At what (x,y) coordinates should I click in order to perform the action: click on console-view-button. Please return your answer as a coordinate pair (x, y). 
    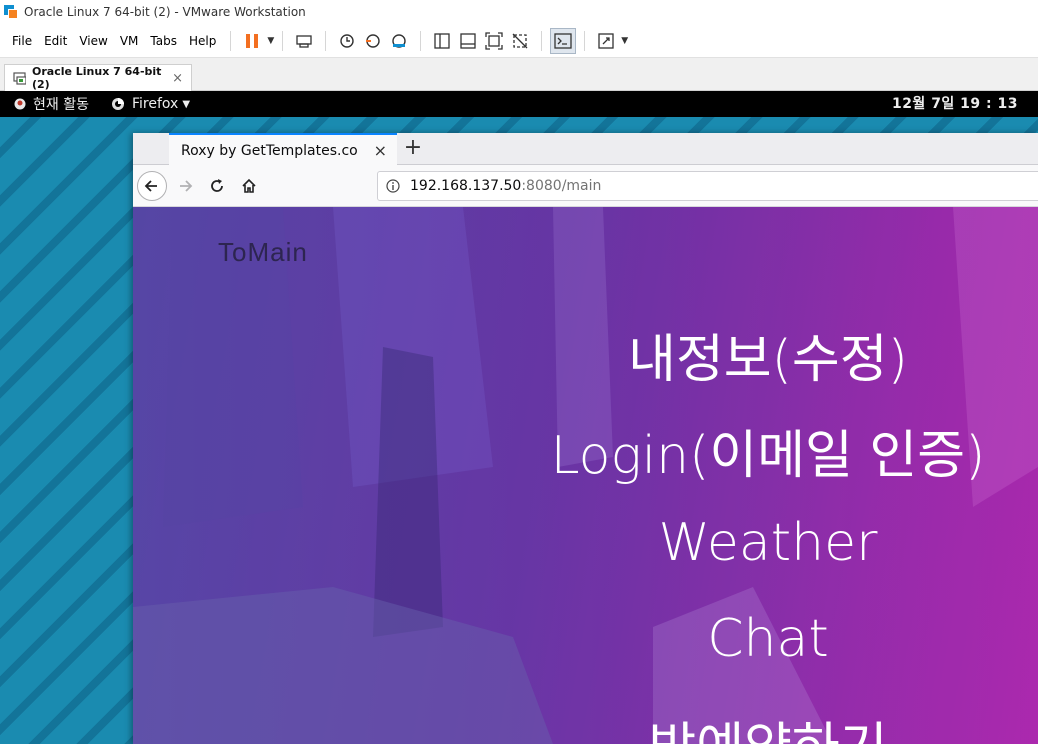
    Looking at the image, I should click on (563, 40).